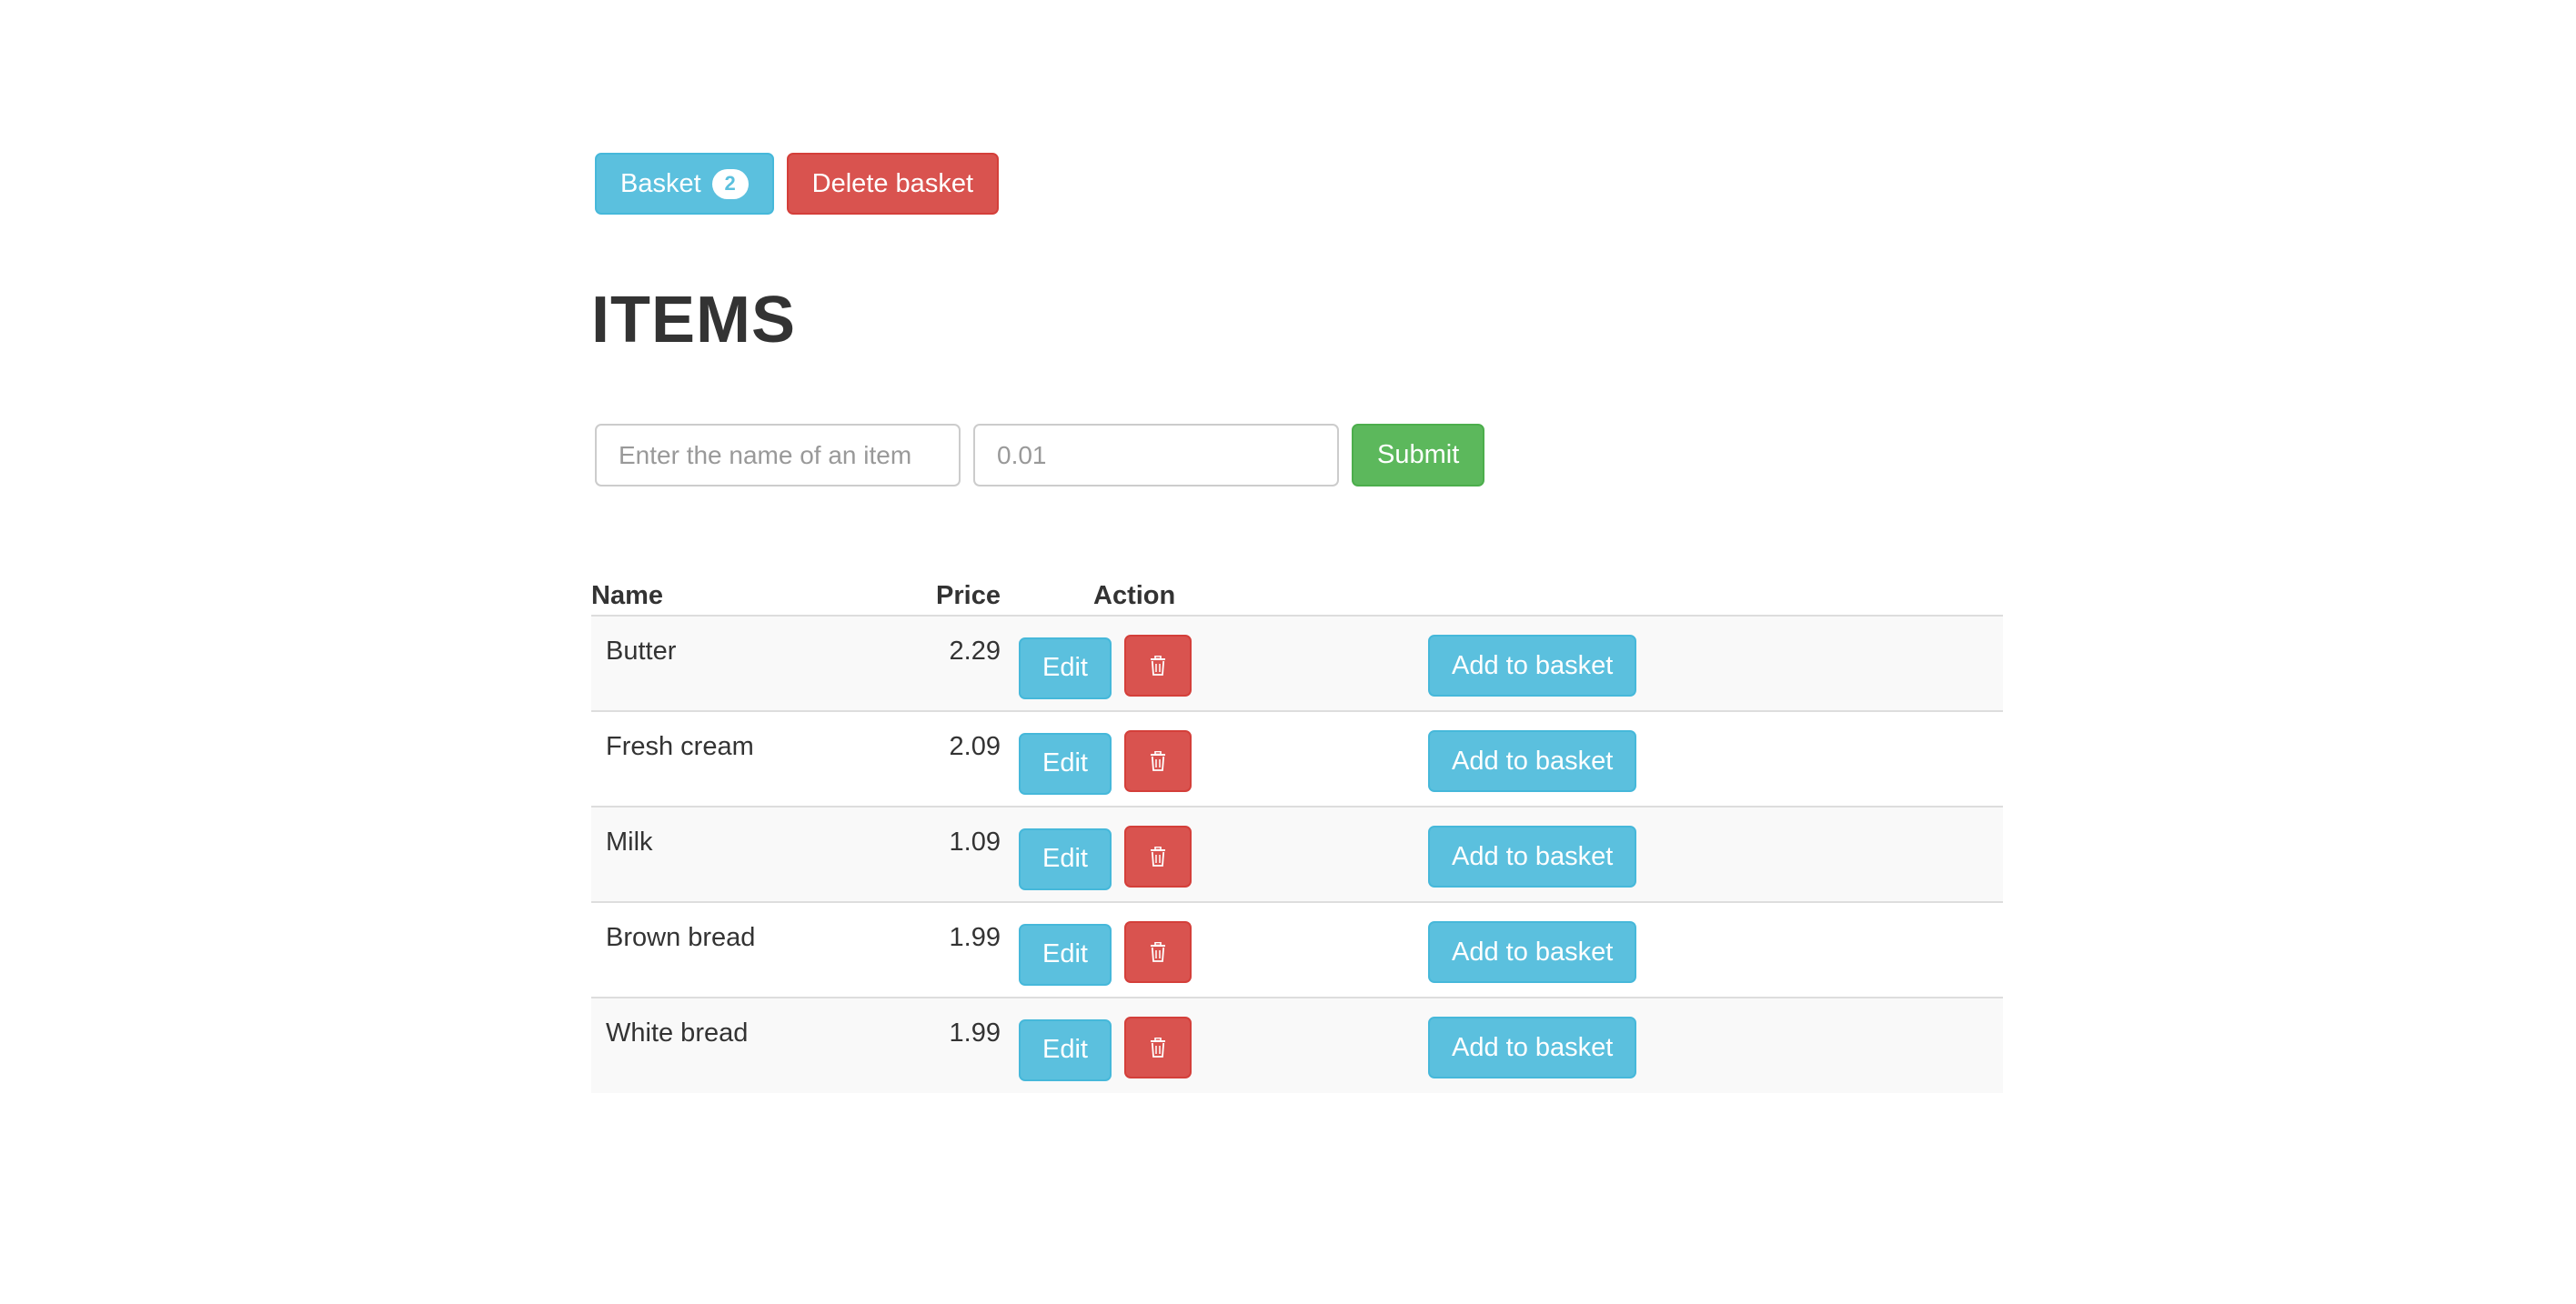 The height and width of the screenshot is (1304, 2576). I want to click on table-row: Fresh cream 2.09 Edit Add to basket, so click(1297, 758).